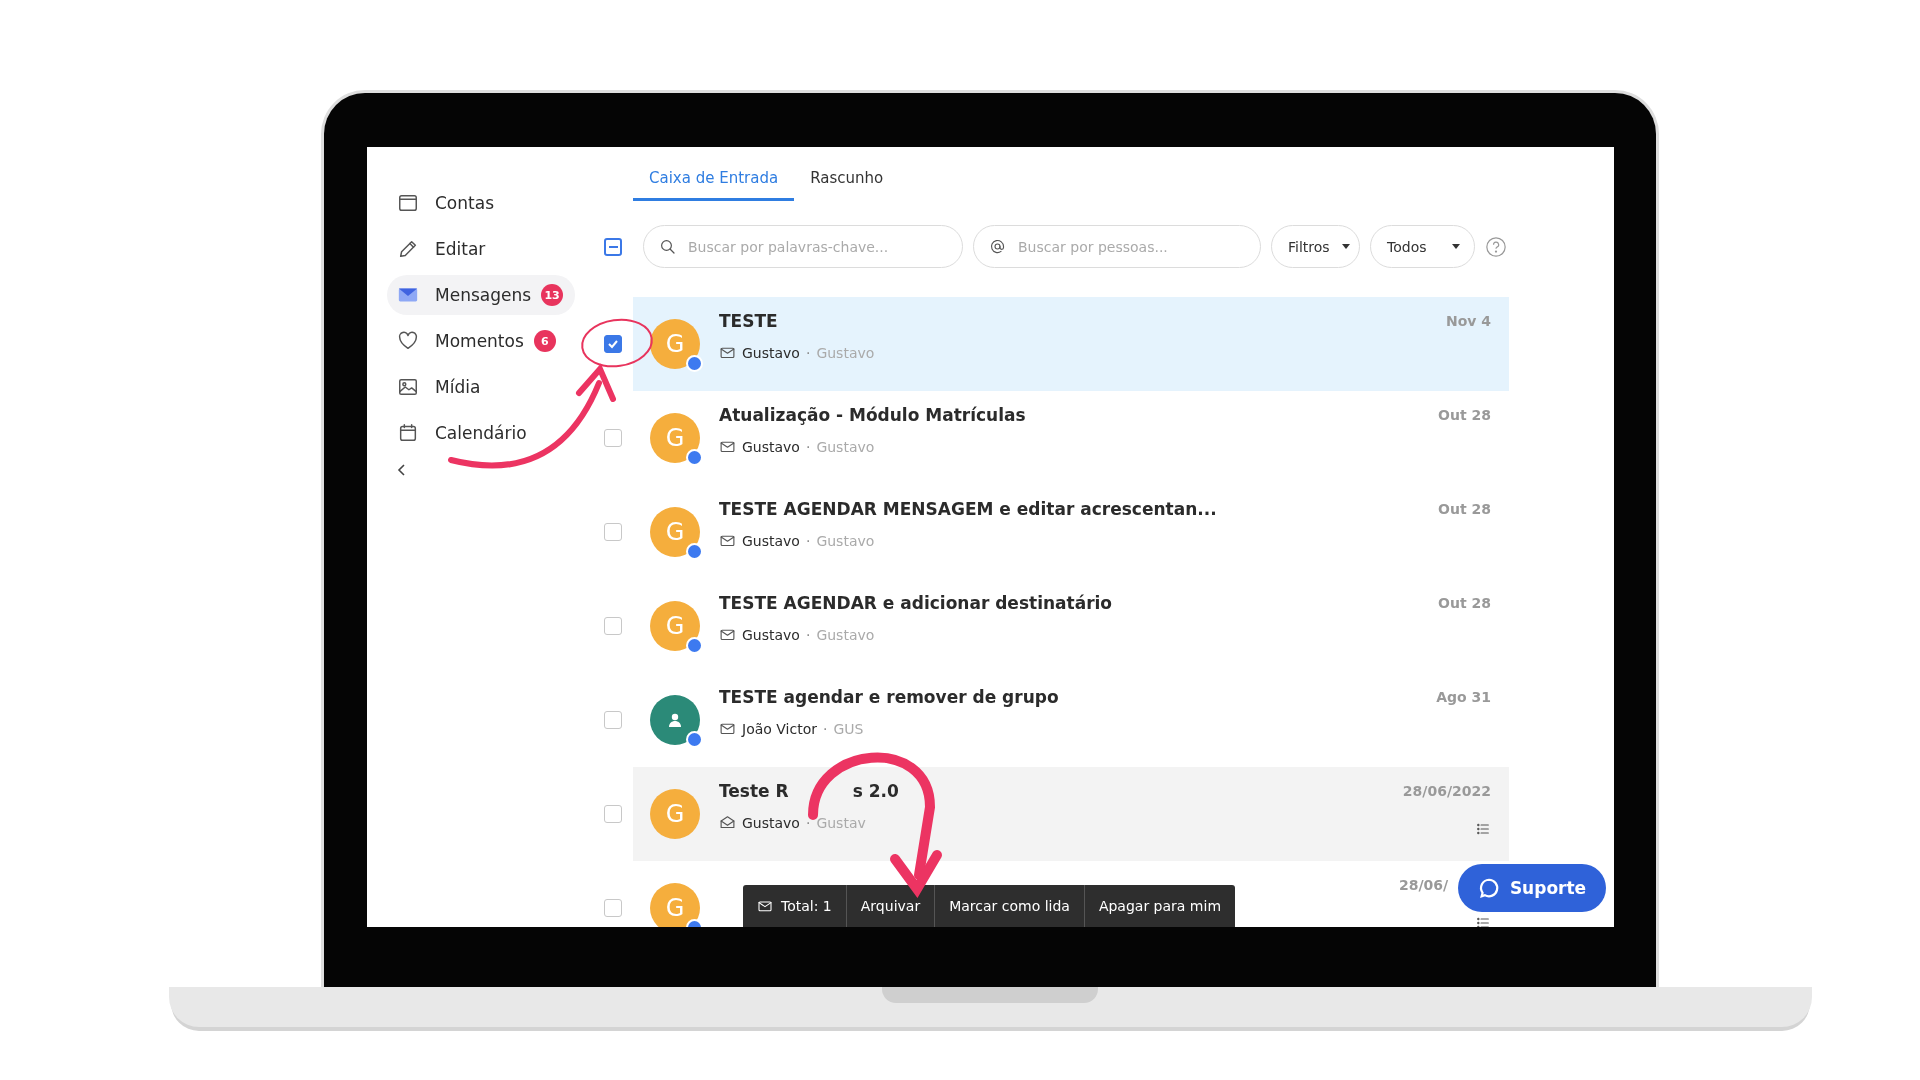 The height and width of the screenshot is (1080, 1920). What do you see at coordinates (442, 249) in the screenshot?
I see `sidebar-item: Editar` at bounding box center [442, 249].